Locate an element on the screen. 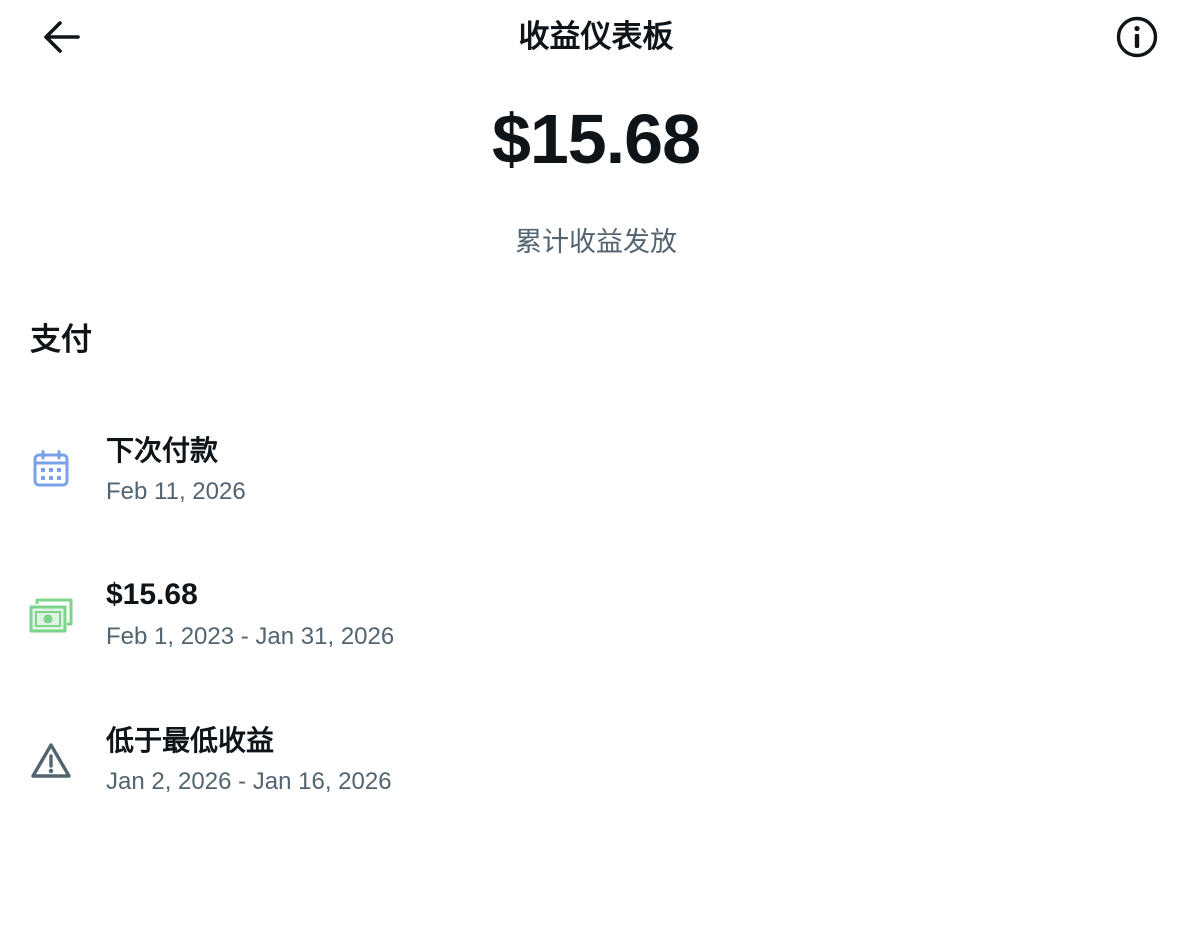  money-bill-icon is located at coordinates (51, 616).